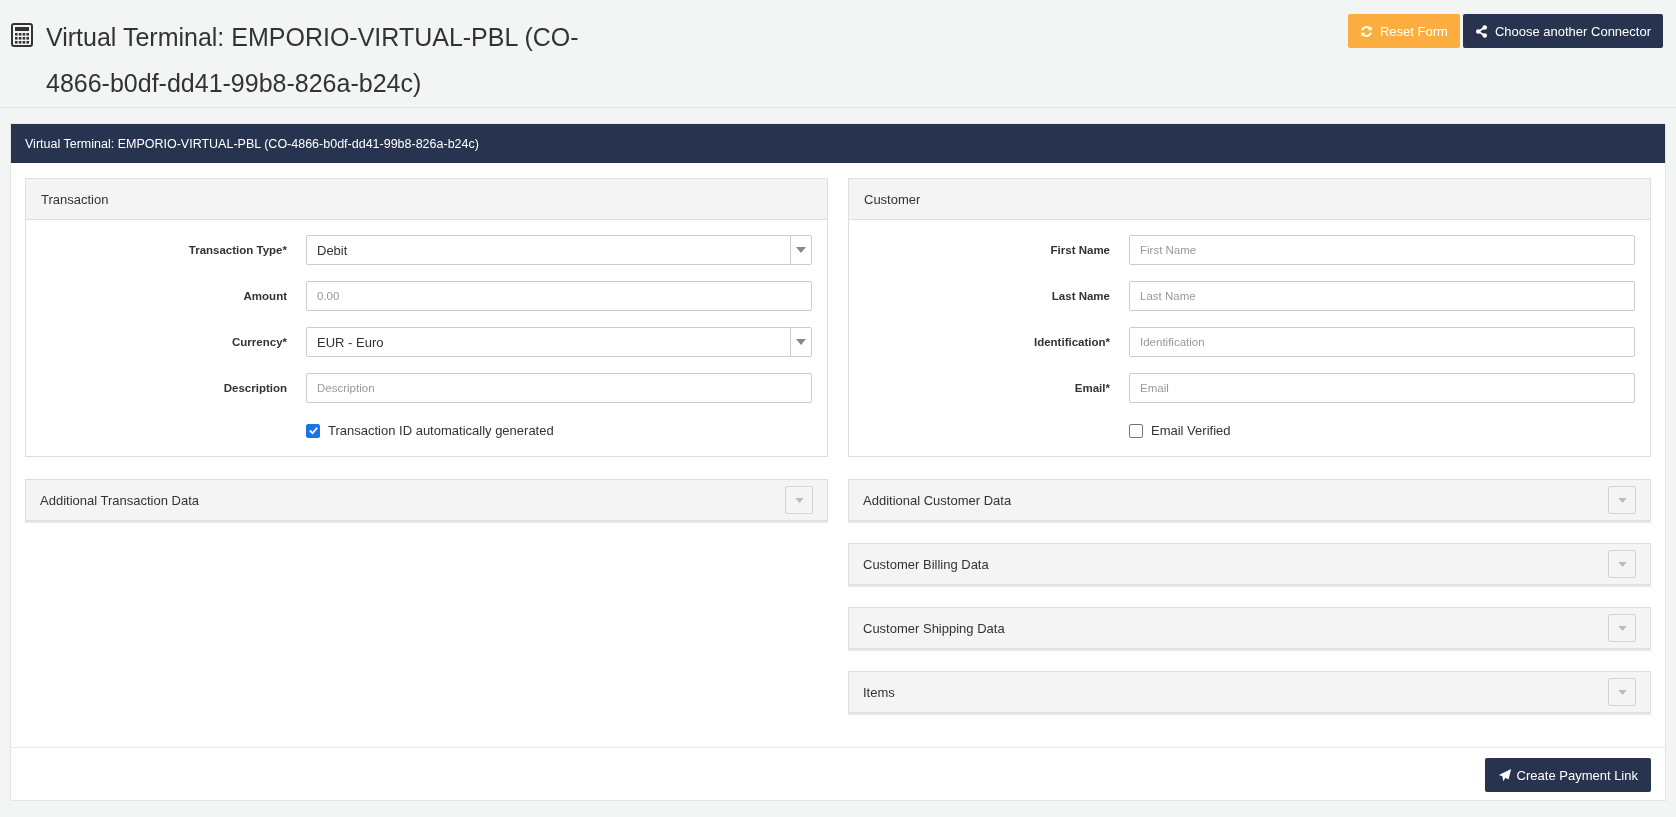 The height and width of the screenshot is (817, 1676). What do you see at coordinates (22, 35) in the screenshot?
I see `calculator-icon` at bounding box center [22, 35].